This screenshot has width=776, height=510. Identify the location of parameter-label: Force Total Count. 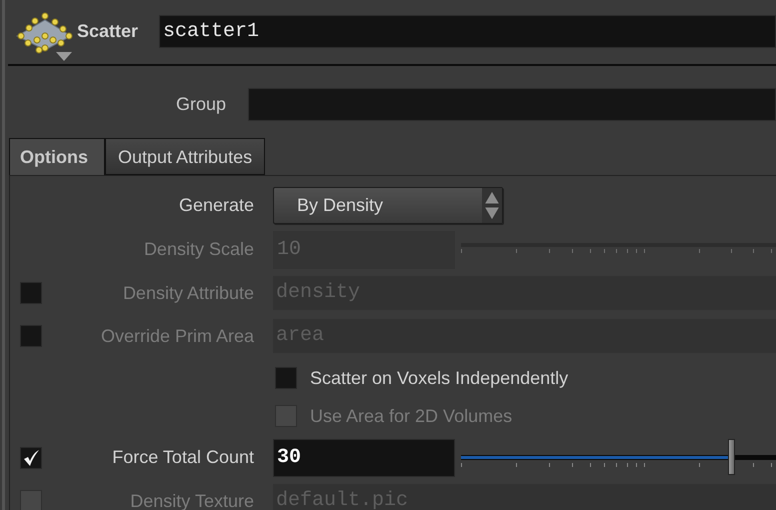
(183, 457).